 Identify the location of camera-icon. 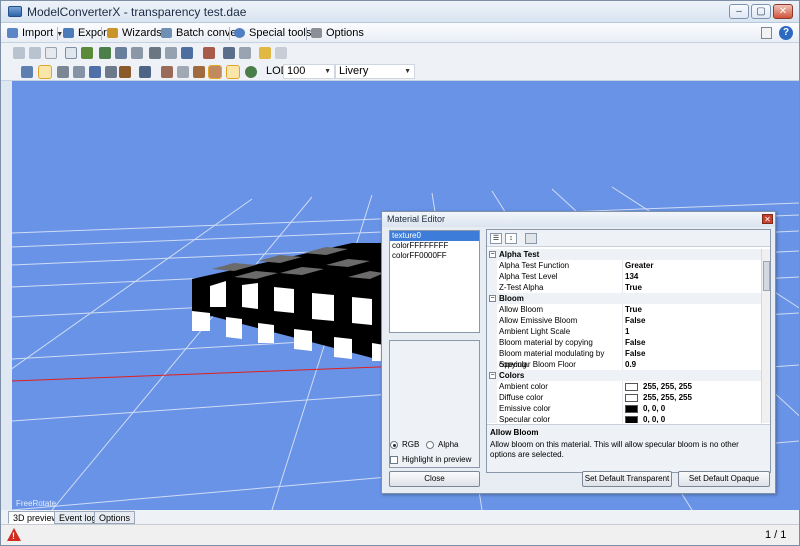
(145, 72).